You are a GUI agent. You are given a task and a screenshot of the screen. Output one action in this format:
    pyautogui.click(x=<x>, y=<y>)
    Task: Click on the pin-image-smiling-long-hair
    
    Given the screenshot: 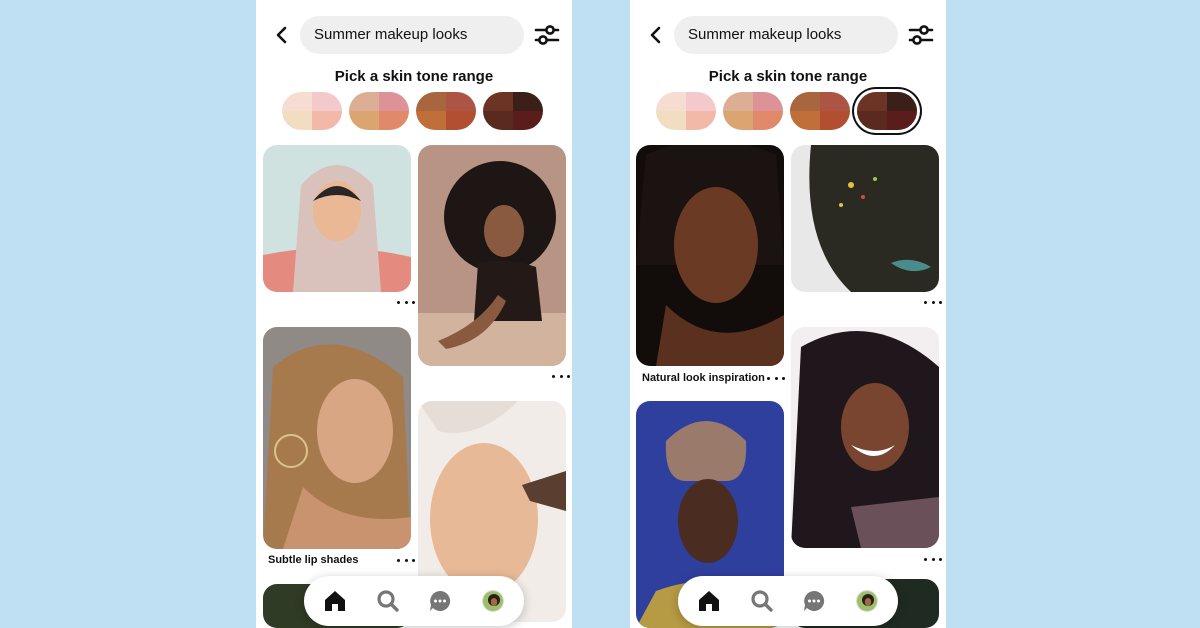 What is the action you would take?
    pyautogui.click(x=865, y=437)
    